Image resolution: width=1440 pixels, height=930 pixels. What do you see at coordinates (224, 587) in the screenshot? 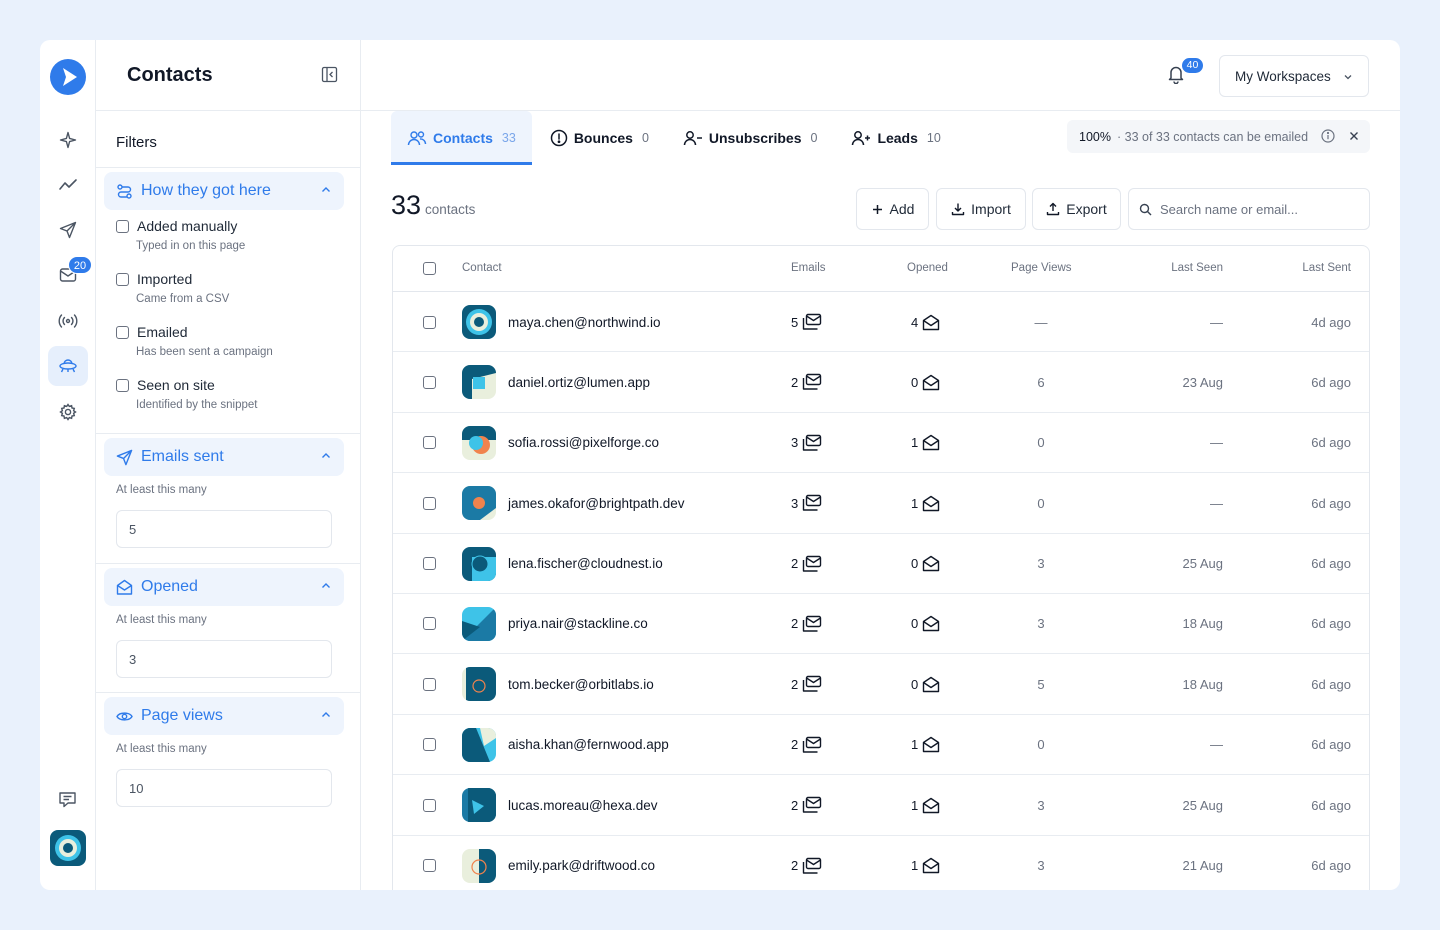
I see `opened-toggle: Opened` at bounding box center [224, 587].